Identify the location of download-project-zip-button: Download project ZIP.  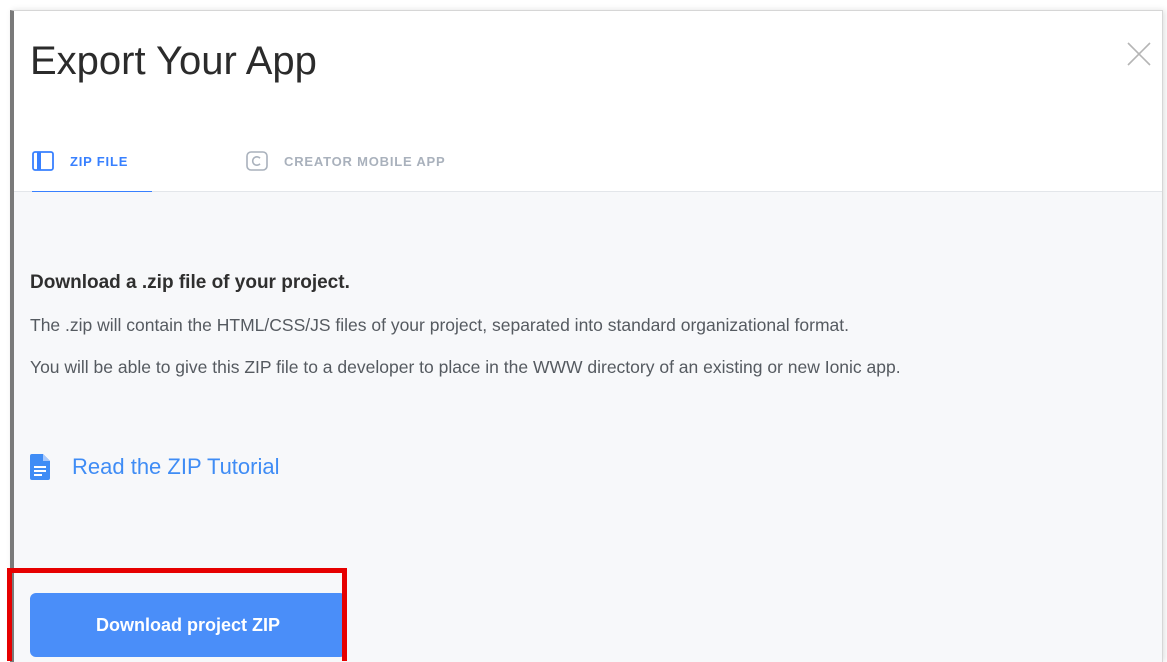
(188, 625).